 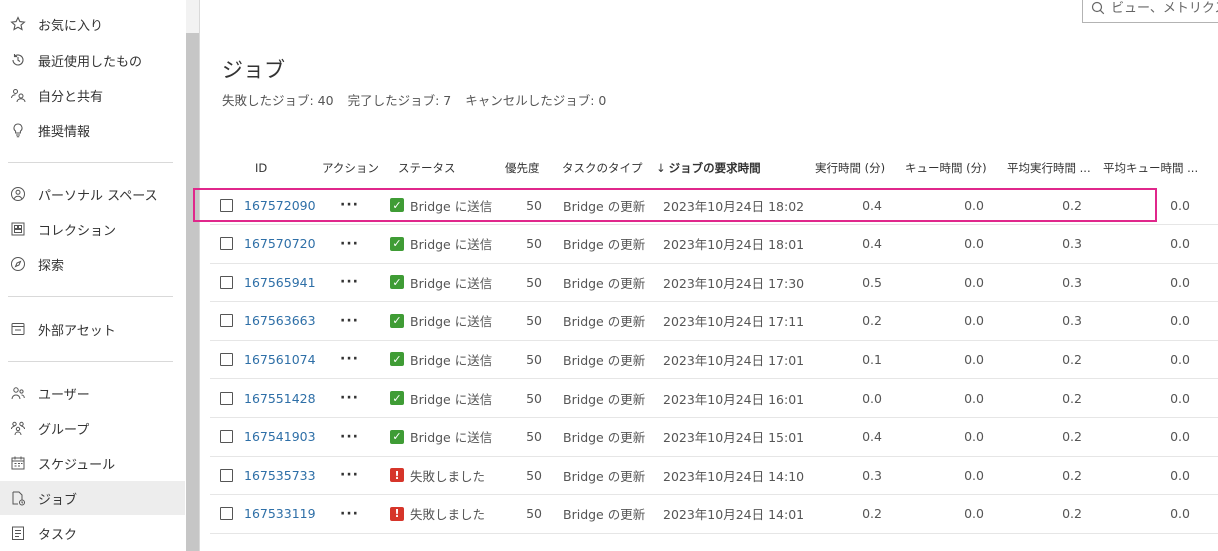 I want to click on job-id: 167561074, so click(x=280, y=359).